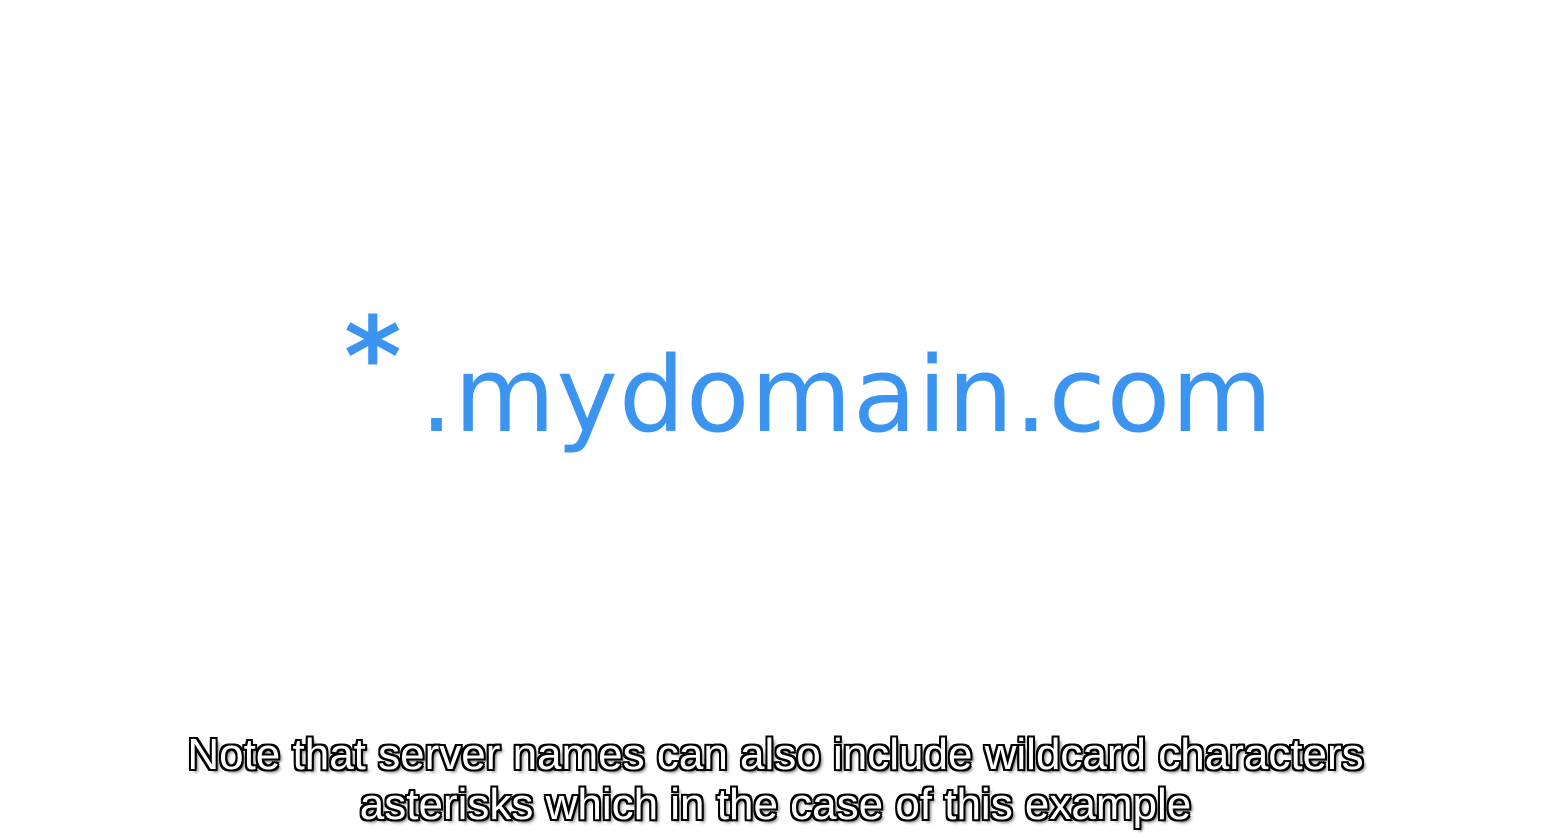  Describe the element at coordinates (847, 395) in the screenshot. I see `domain-name-text: .mydomain.com` at that location.